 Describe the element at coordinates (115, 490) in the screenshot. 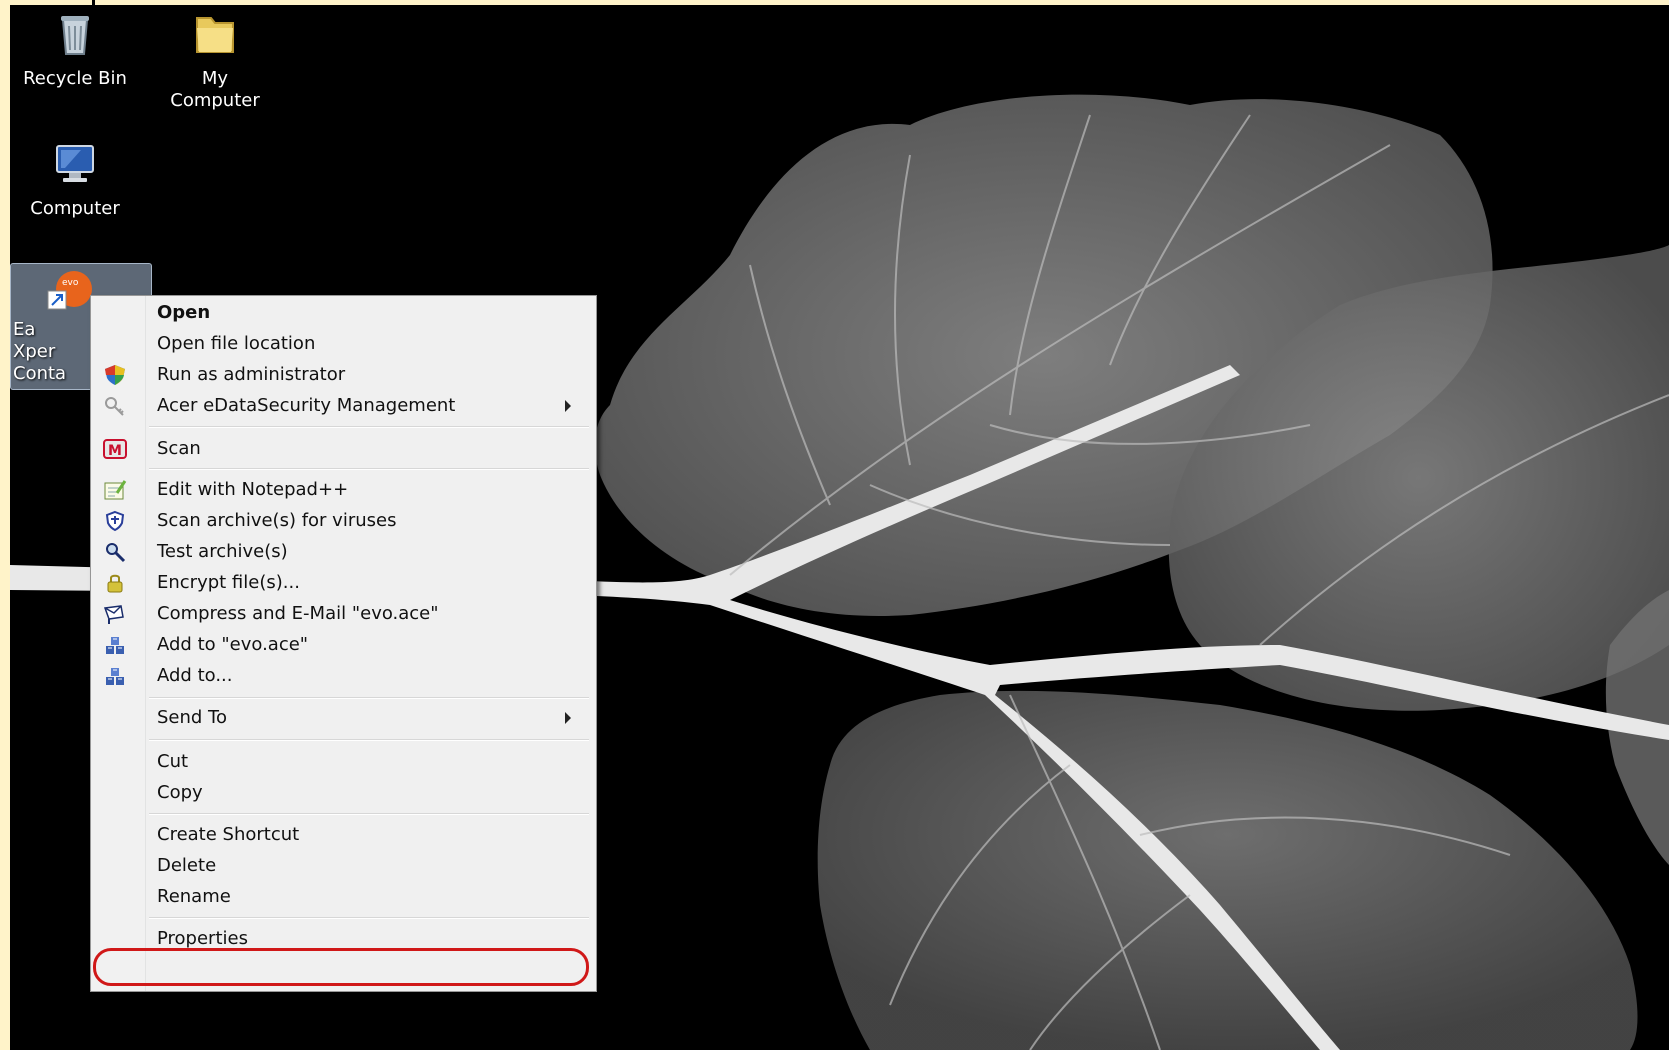

I see `notepad-icon` at that location.